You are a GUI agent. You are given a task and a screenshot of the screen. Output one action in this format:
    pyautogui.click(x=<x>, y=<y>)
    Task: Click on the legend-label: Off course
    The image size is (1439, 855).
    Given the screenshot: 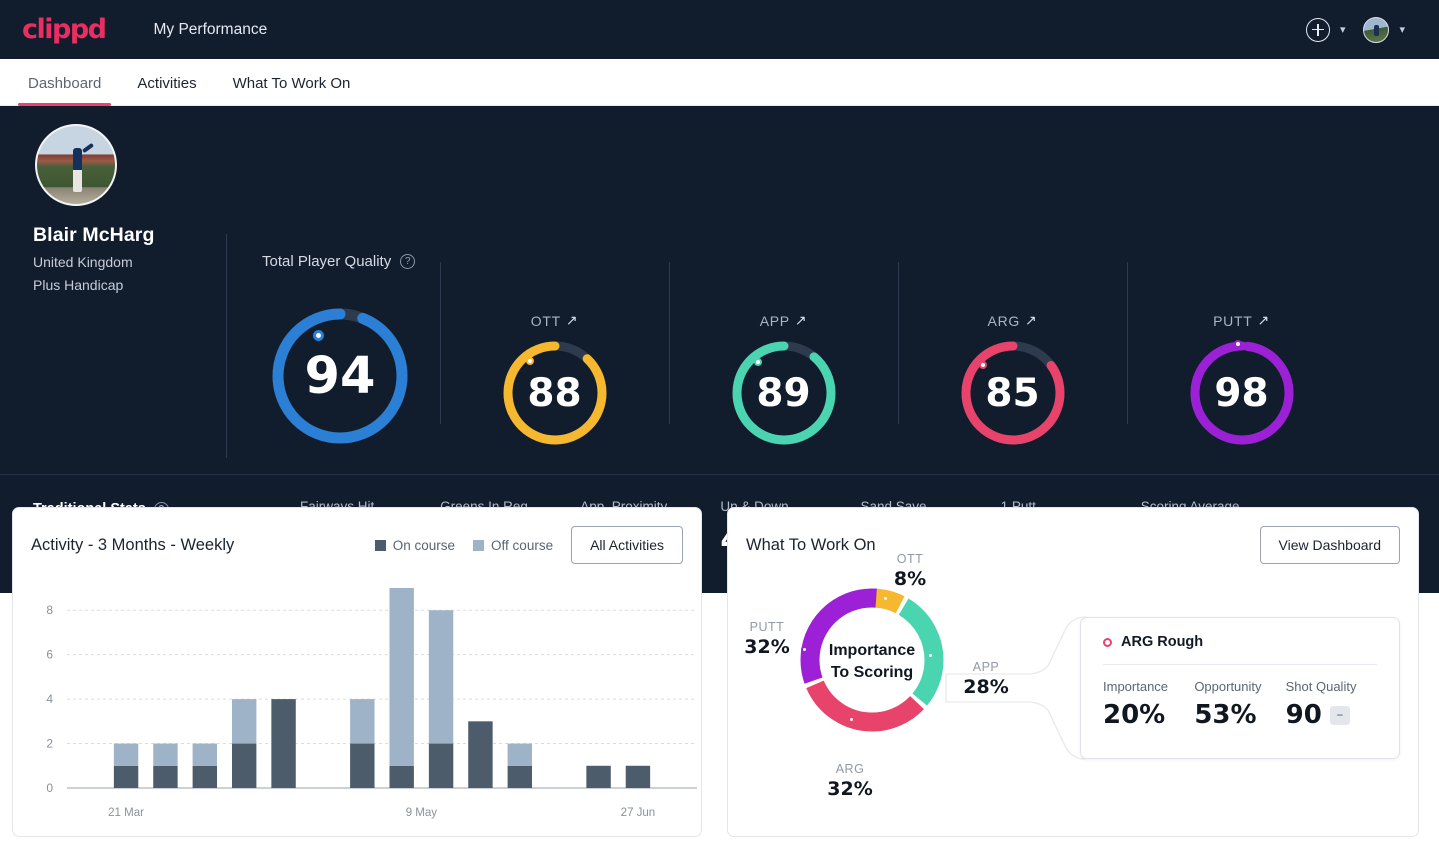 What is the action you would take?
    pyautogui.click(x=522, y=545)
    